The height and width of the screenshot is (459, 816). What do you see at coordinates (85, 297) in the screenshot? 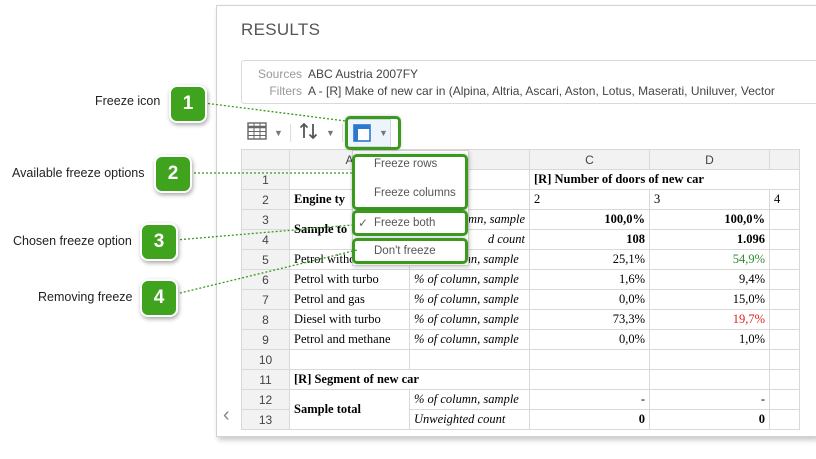
I see `callout-label-4: Removing freeze` at bounding box center [85, 297].